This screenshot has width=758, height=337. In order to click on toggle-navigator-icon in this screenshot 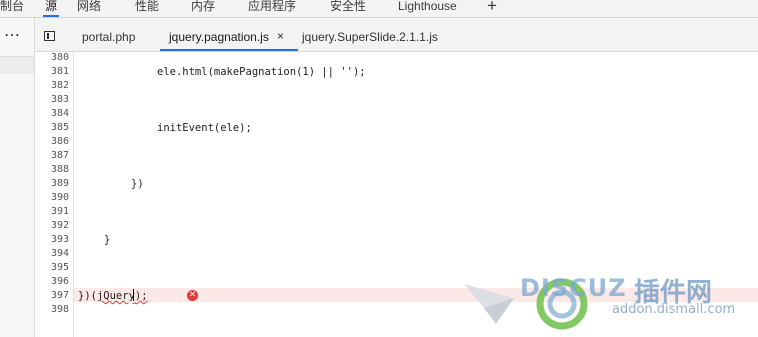, I will do `click(49, 36)`.